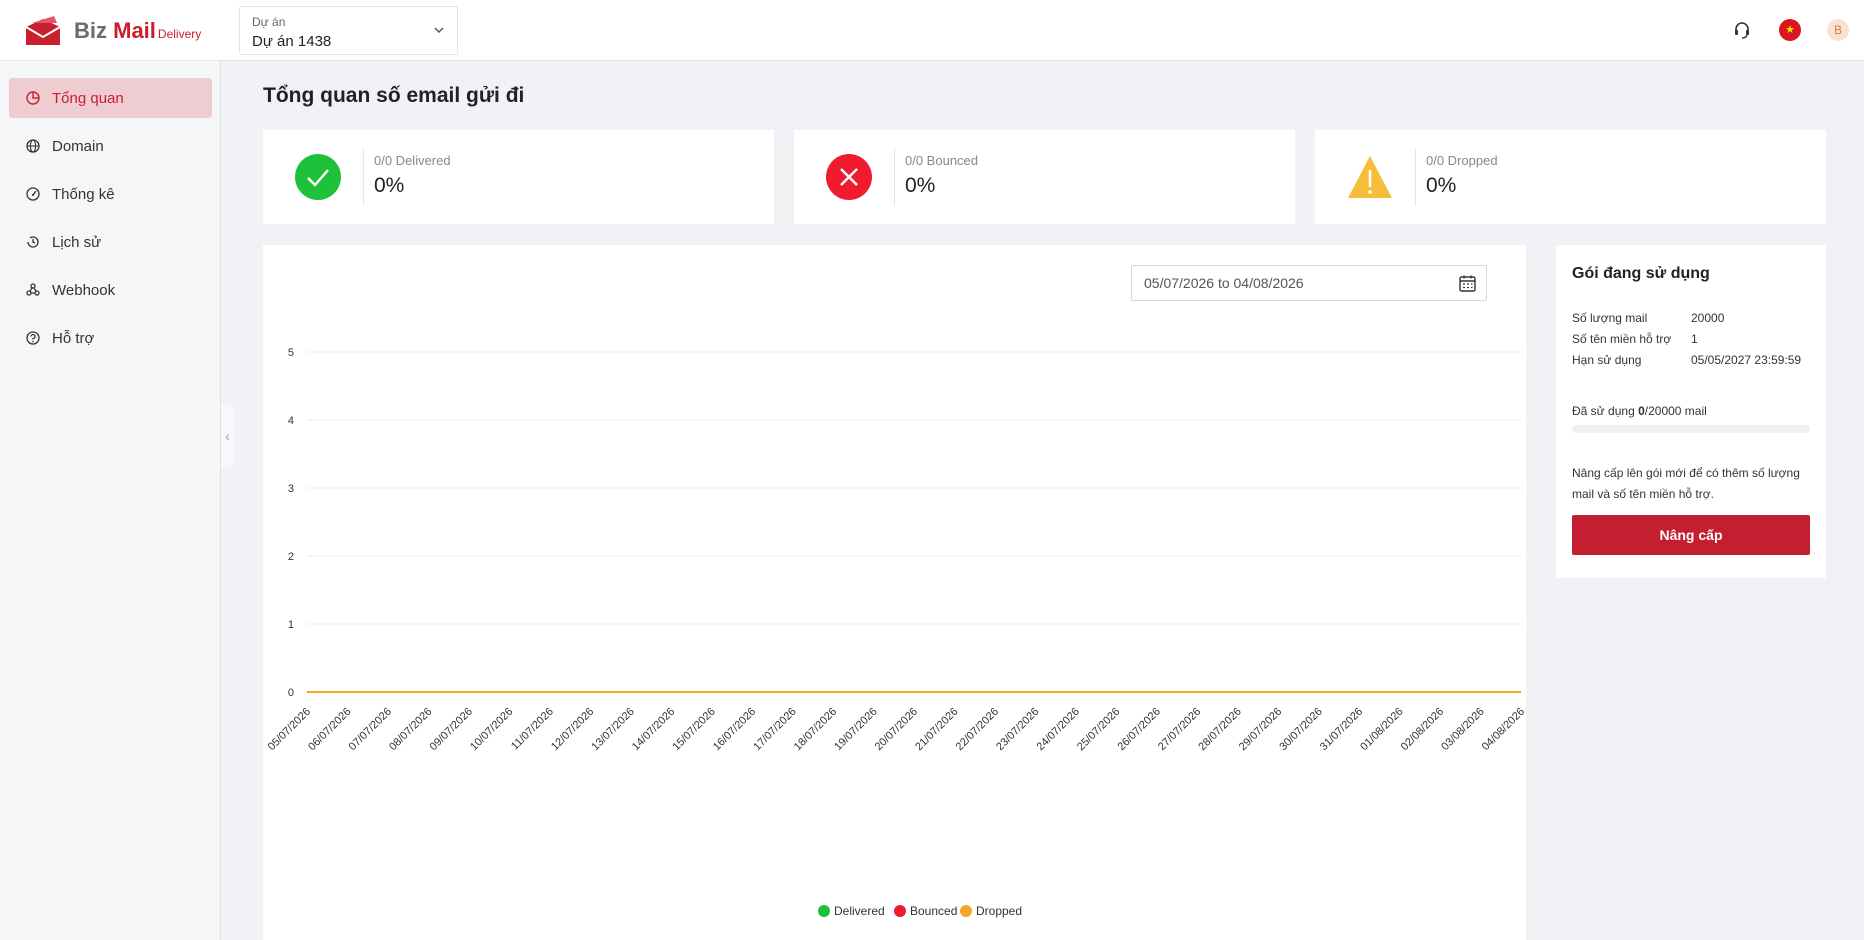 This screenshot has width=1864, height=940. I want to click on x-tick-label: 14/07/2026, so click(653, 729).